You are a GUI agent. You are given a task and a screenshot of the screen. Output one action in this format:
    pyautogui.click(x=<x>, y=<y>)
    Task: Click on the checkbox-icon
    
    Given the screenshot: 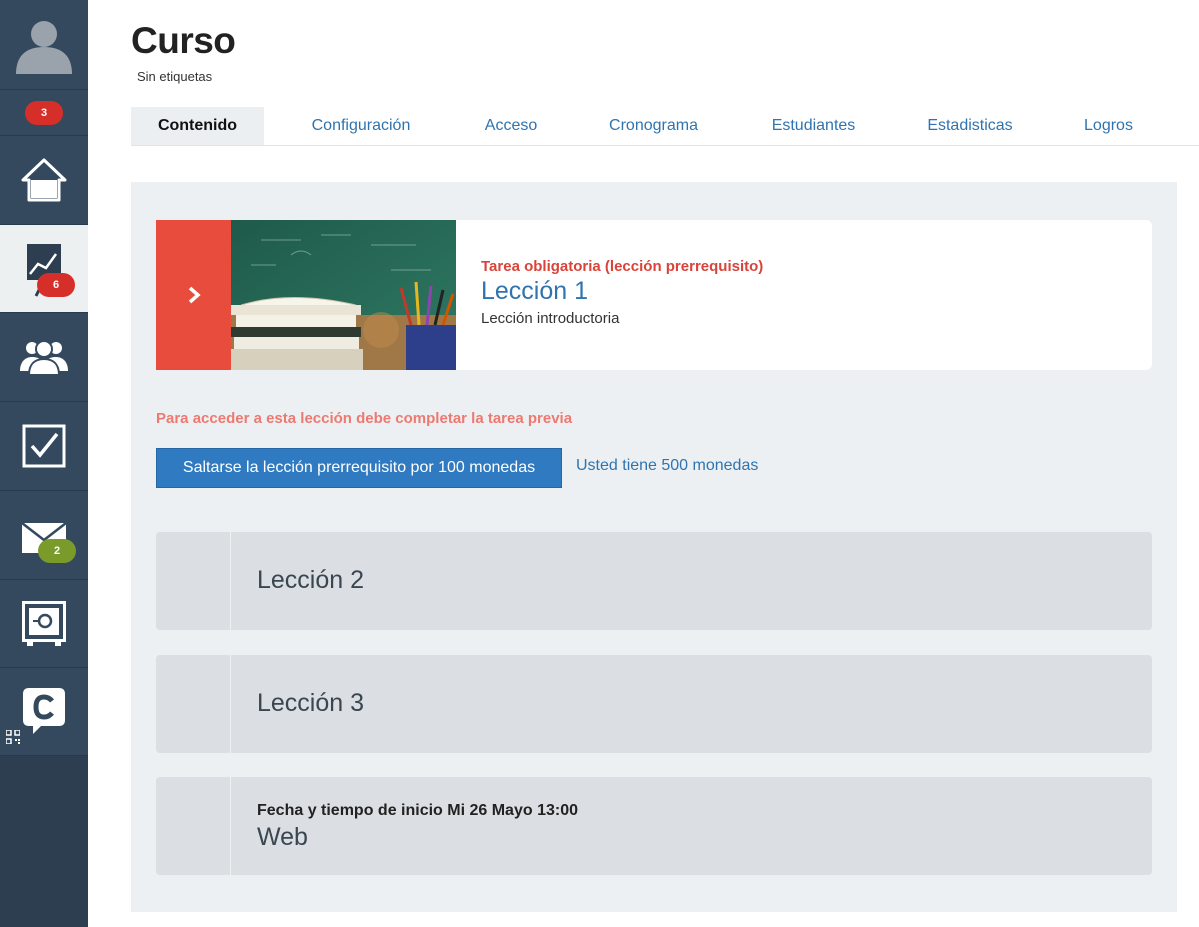 What is the action you would take?
    pyautogui.click(x=44, y=446)
    